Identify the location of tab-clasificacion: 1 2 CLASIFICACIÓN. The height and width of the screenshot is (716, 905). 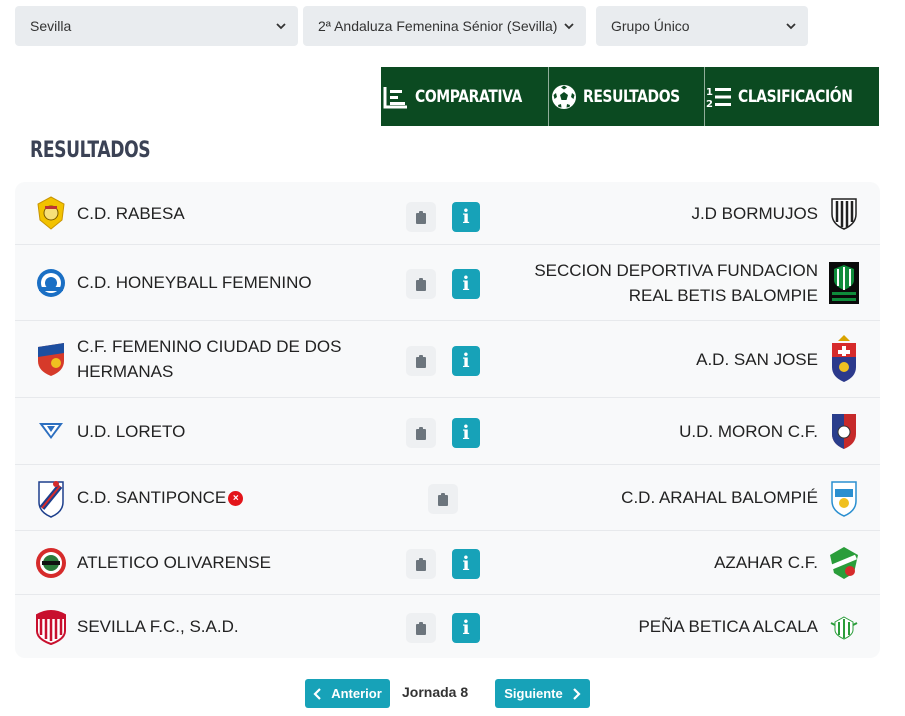
(792, 96).